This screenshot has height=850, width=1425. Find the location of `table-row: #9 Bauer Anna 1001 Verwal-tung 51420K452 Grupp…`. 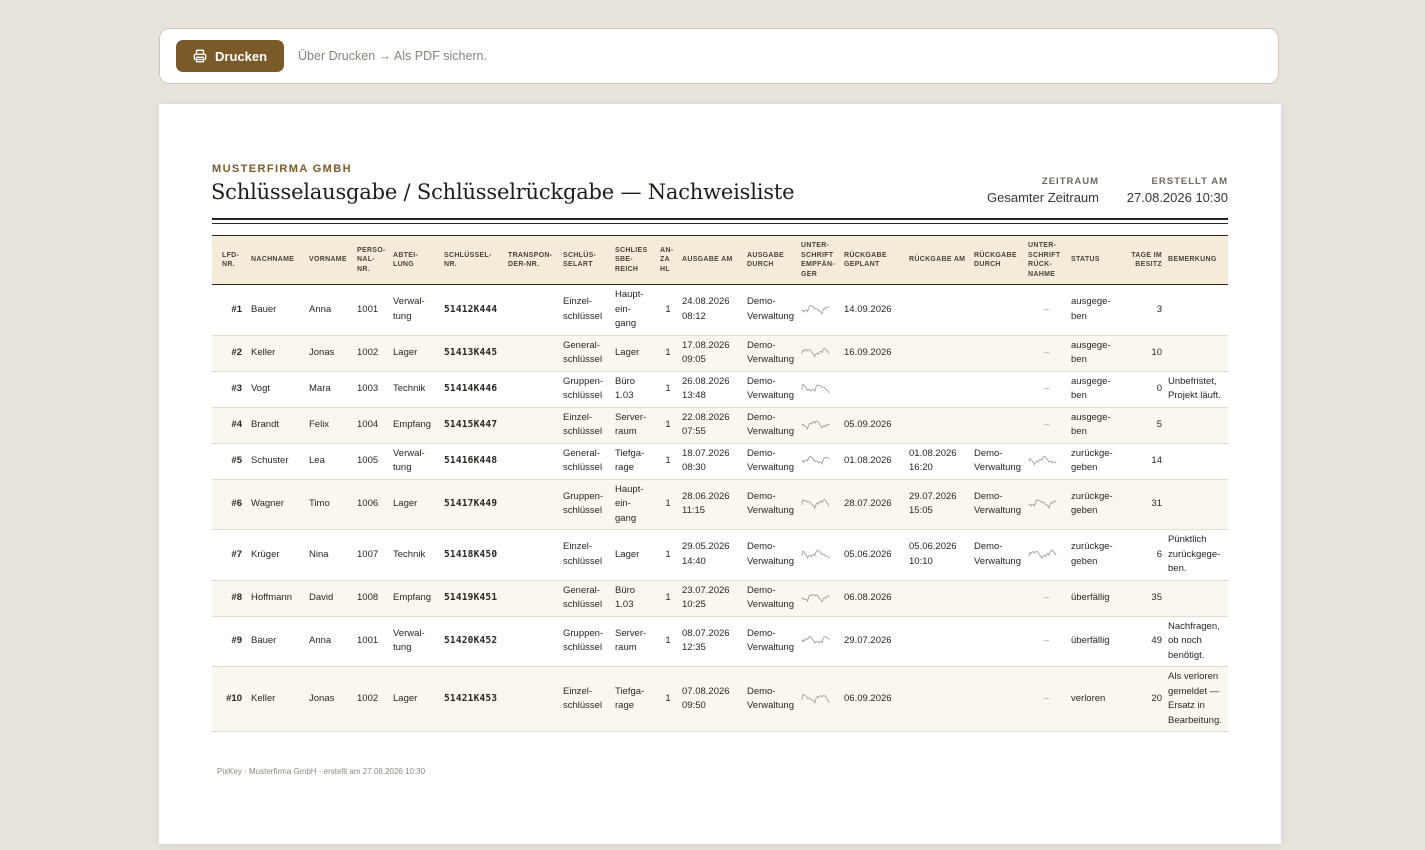

table-row: #9 Bauer Anna 1001 Verwal-tung 51420K452 Grupp… is located at coordinates (720, 641).